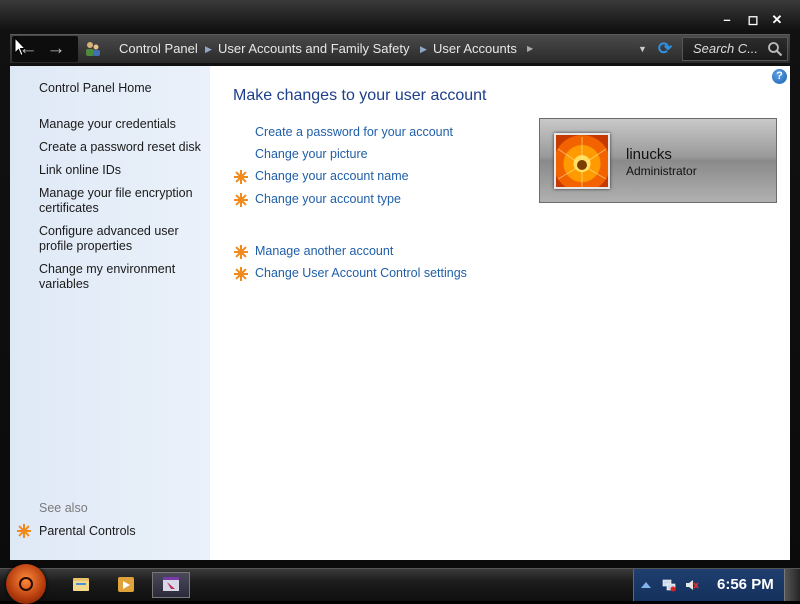 Image resolution: width=800 pixels, height=604 pixels. I want to click on user-name: linucks, so click(649, 154).